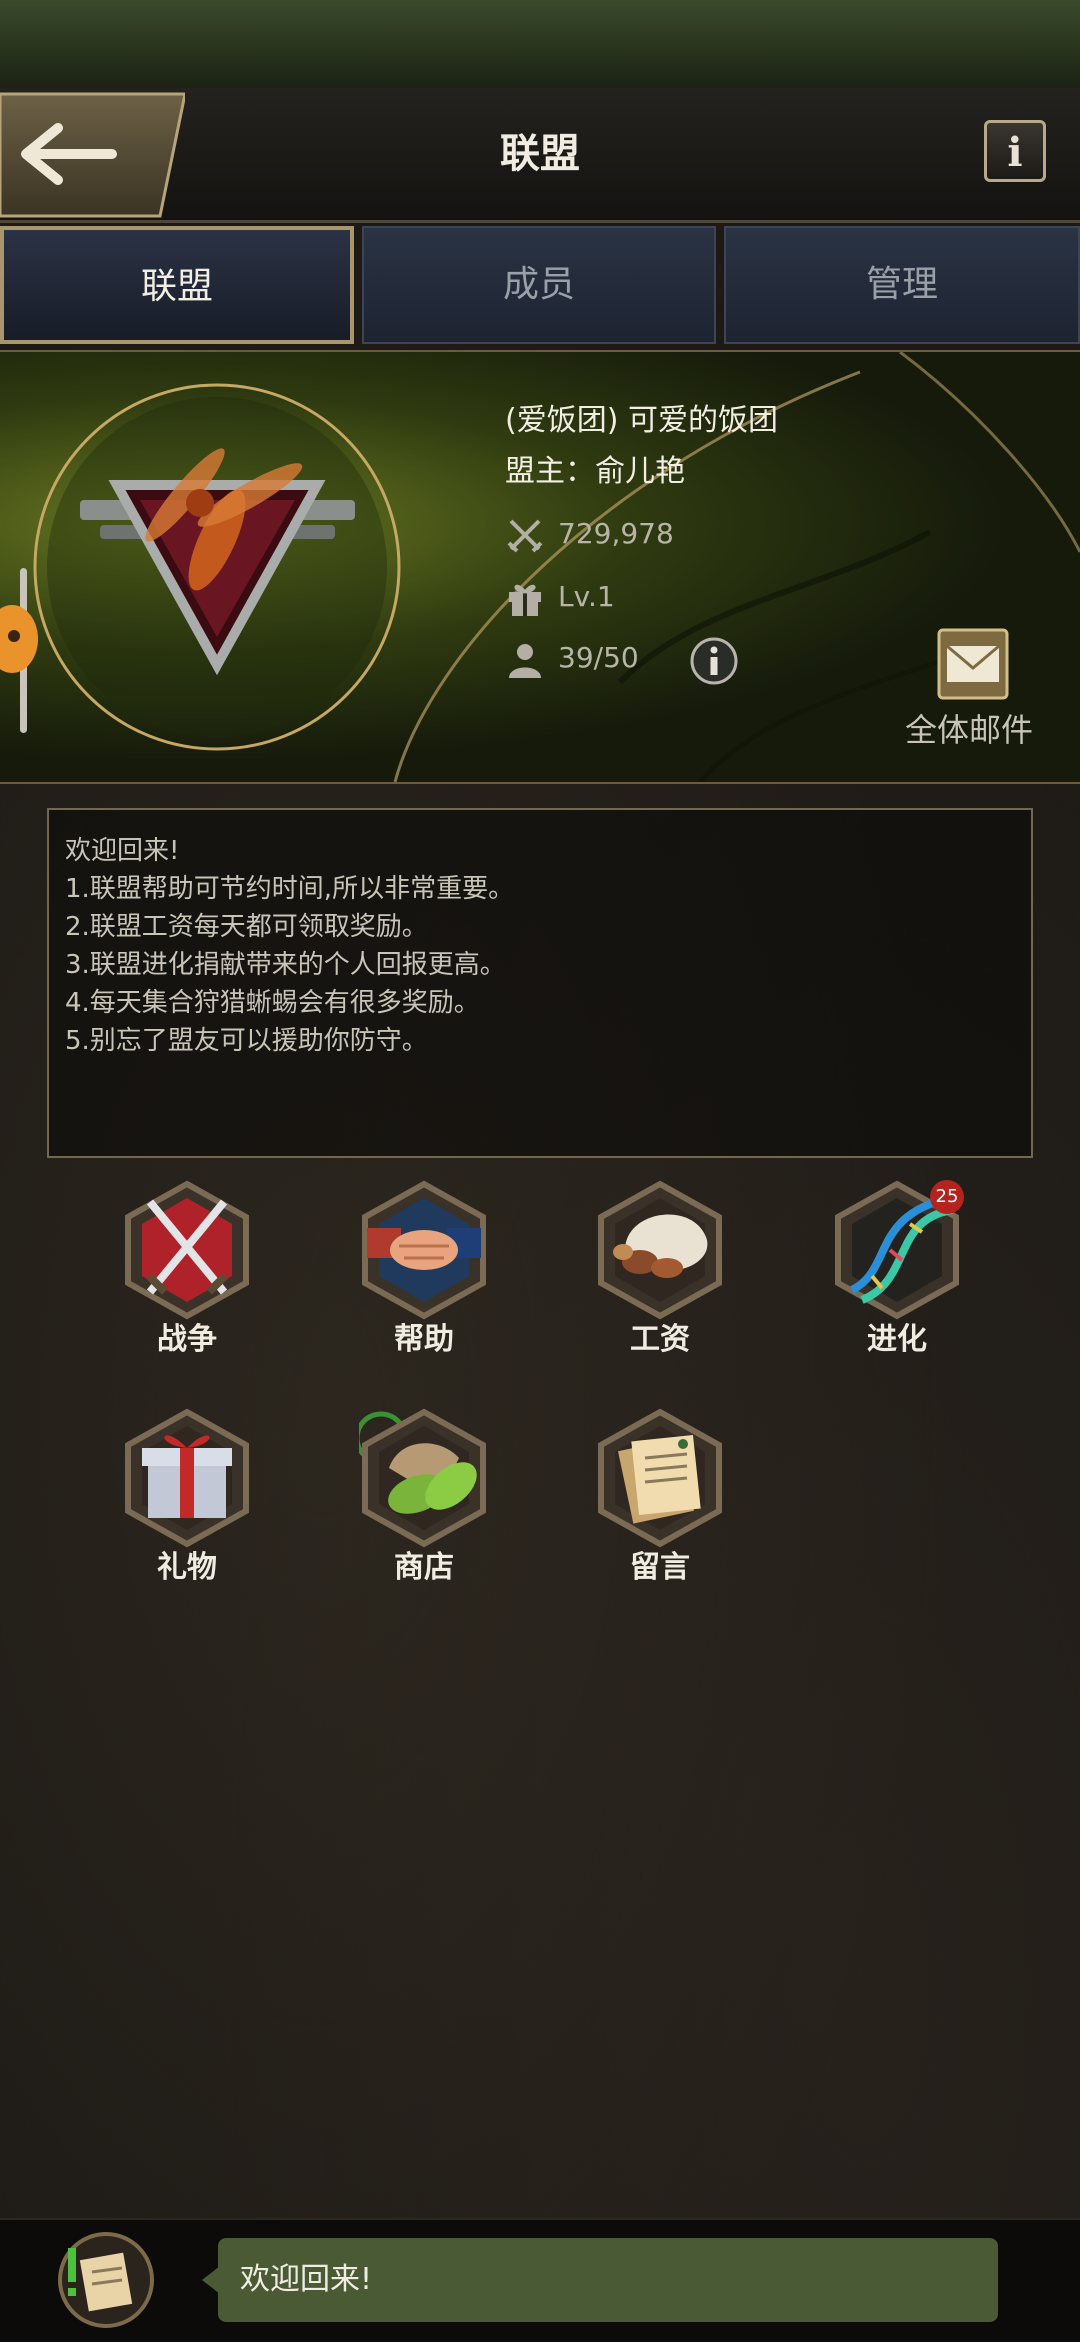 The width and height of the screenshot is (1080, 2342). Describe the element at coordinates (525, 661) in the screenshot. I see `members-person-icon` at that location.